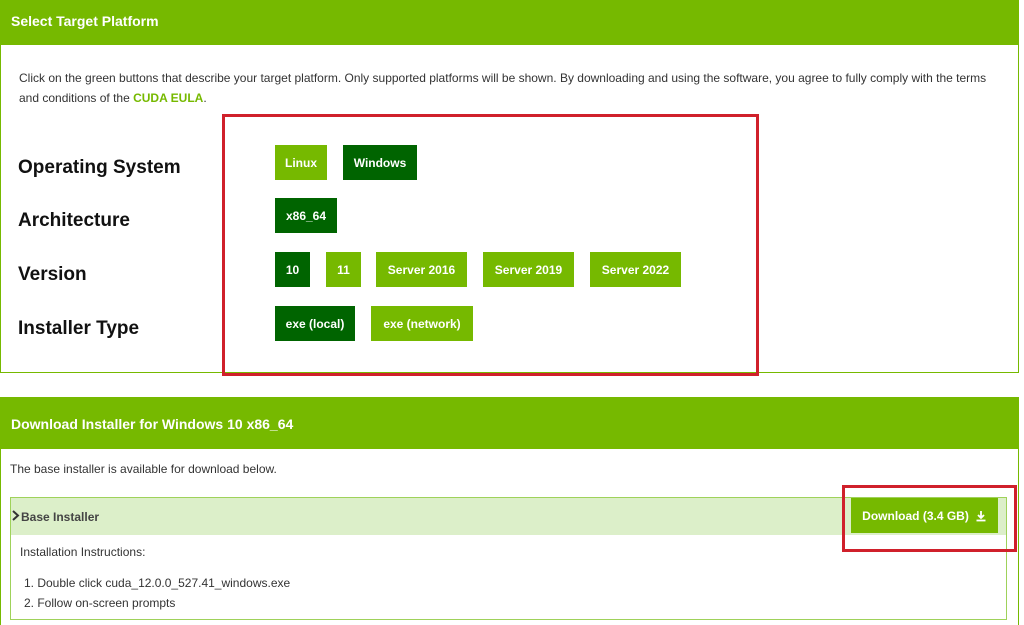 This screenshot has height=625, width=1024. I want to click on download-panel-title: Download Installer for Windows 10 x86_64, so click(509, 423).